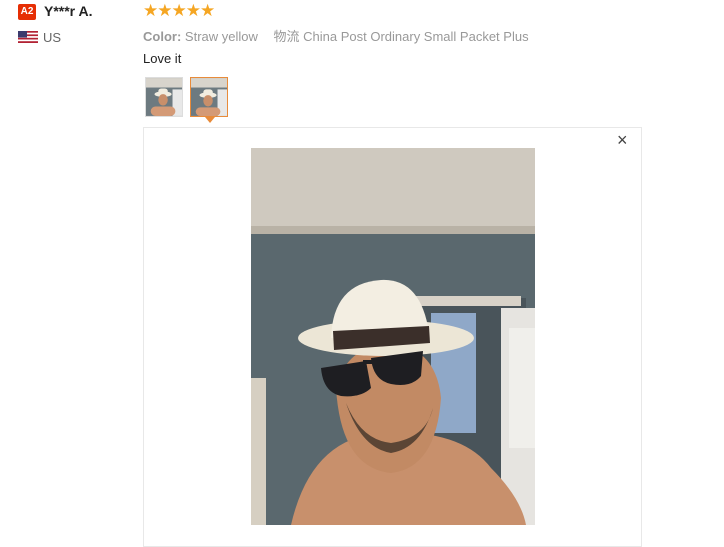  Describe the element at coordinates (162, 58) in the screenshot. I see `review-comment: Love it` at that location.